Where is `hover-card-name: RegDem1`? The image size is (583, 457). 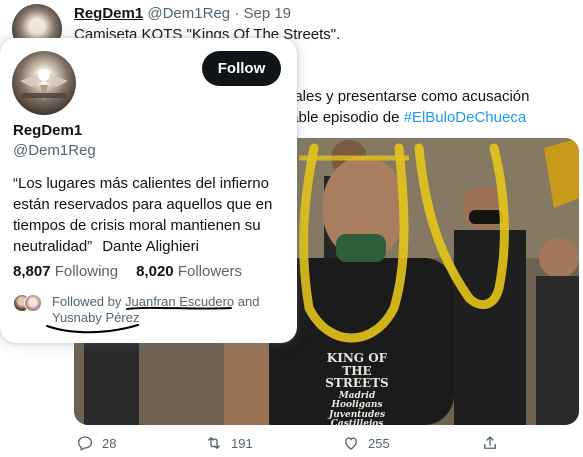
hover-card-name: RegDem1 is located at coordinates (47, 130).